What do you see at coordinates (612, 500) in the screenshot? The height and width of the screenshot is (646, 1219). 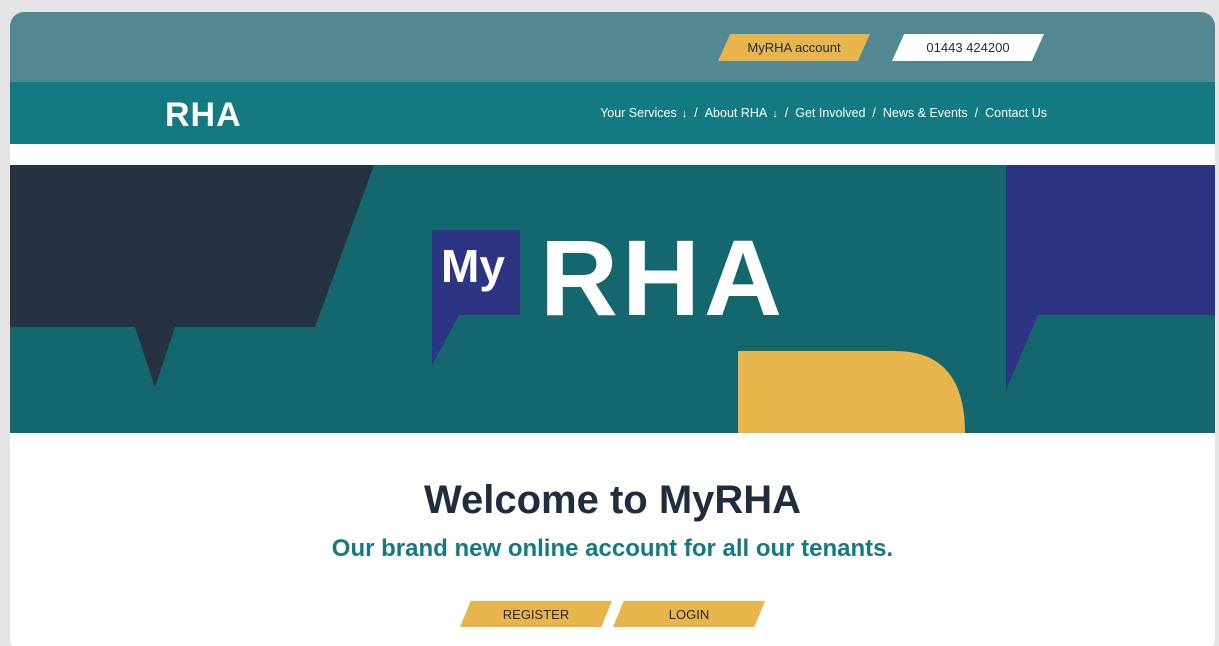 I see `page-title: Welcome to MyRHA` at bounding box center [612, 500].